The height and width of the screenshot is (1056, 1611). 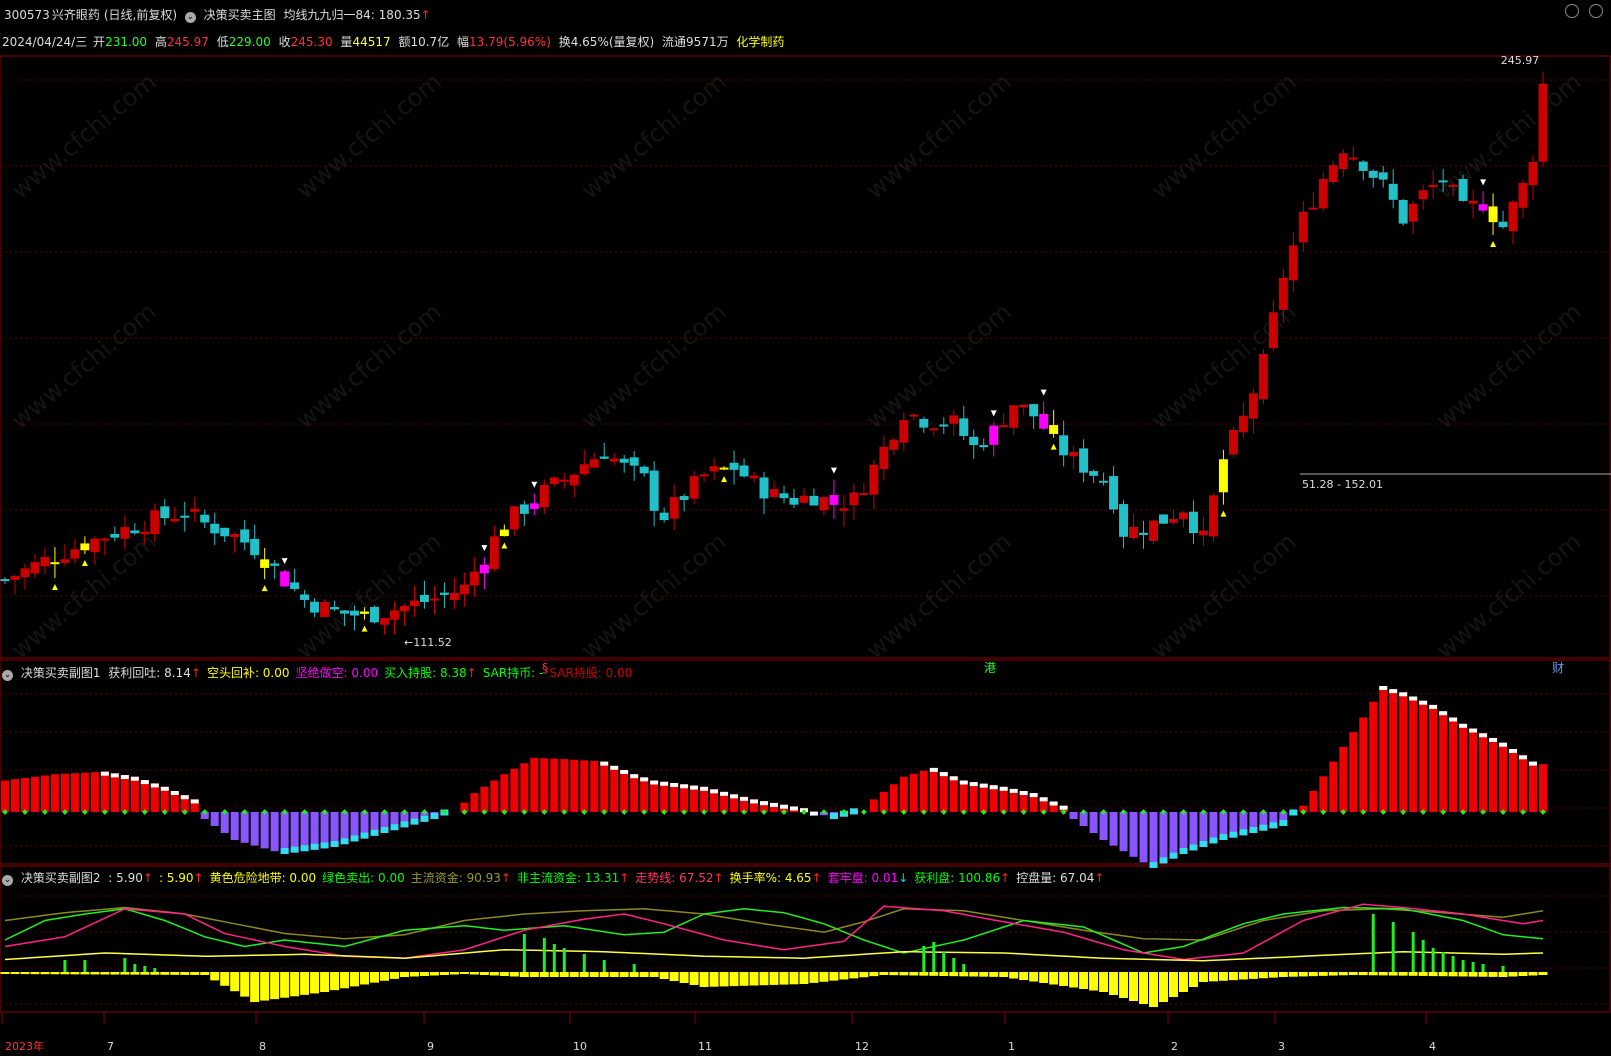 What do you see at coordinates (1520, 60) in the screenshot?
I see `high-marker: 245.97` at bounding box center [1520, 60].